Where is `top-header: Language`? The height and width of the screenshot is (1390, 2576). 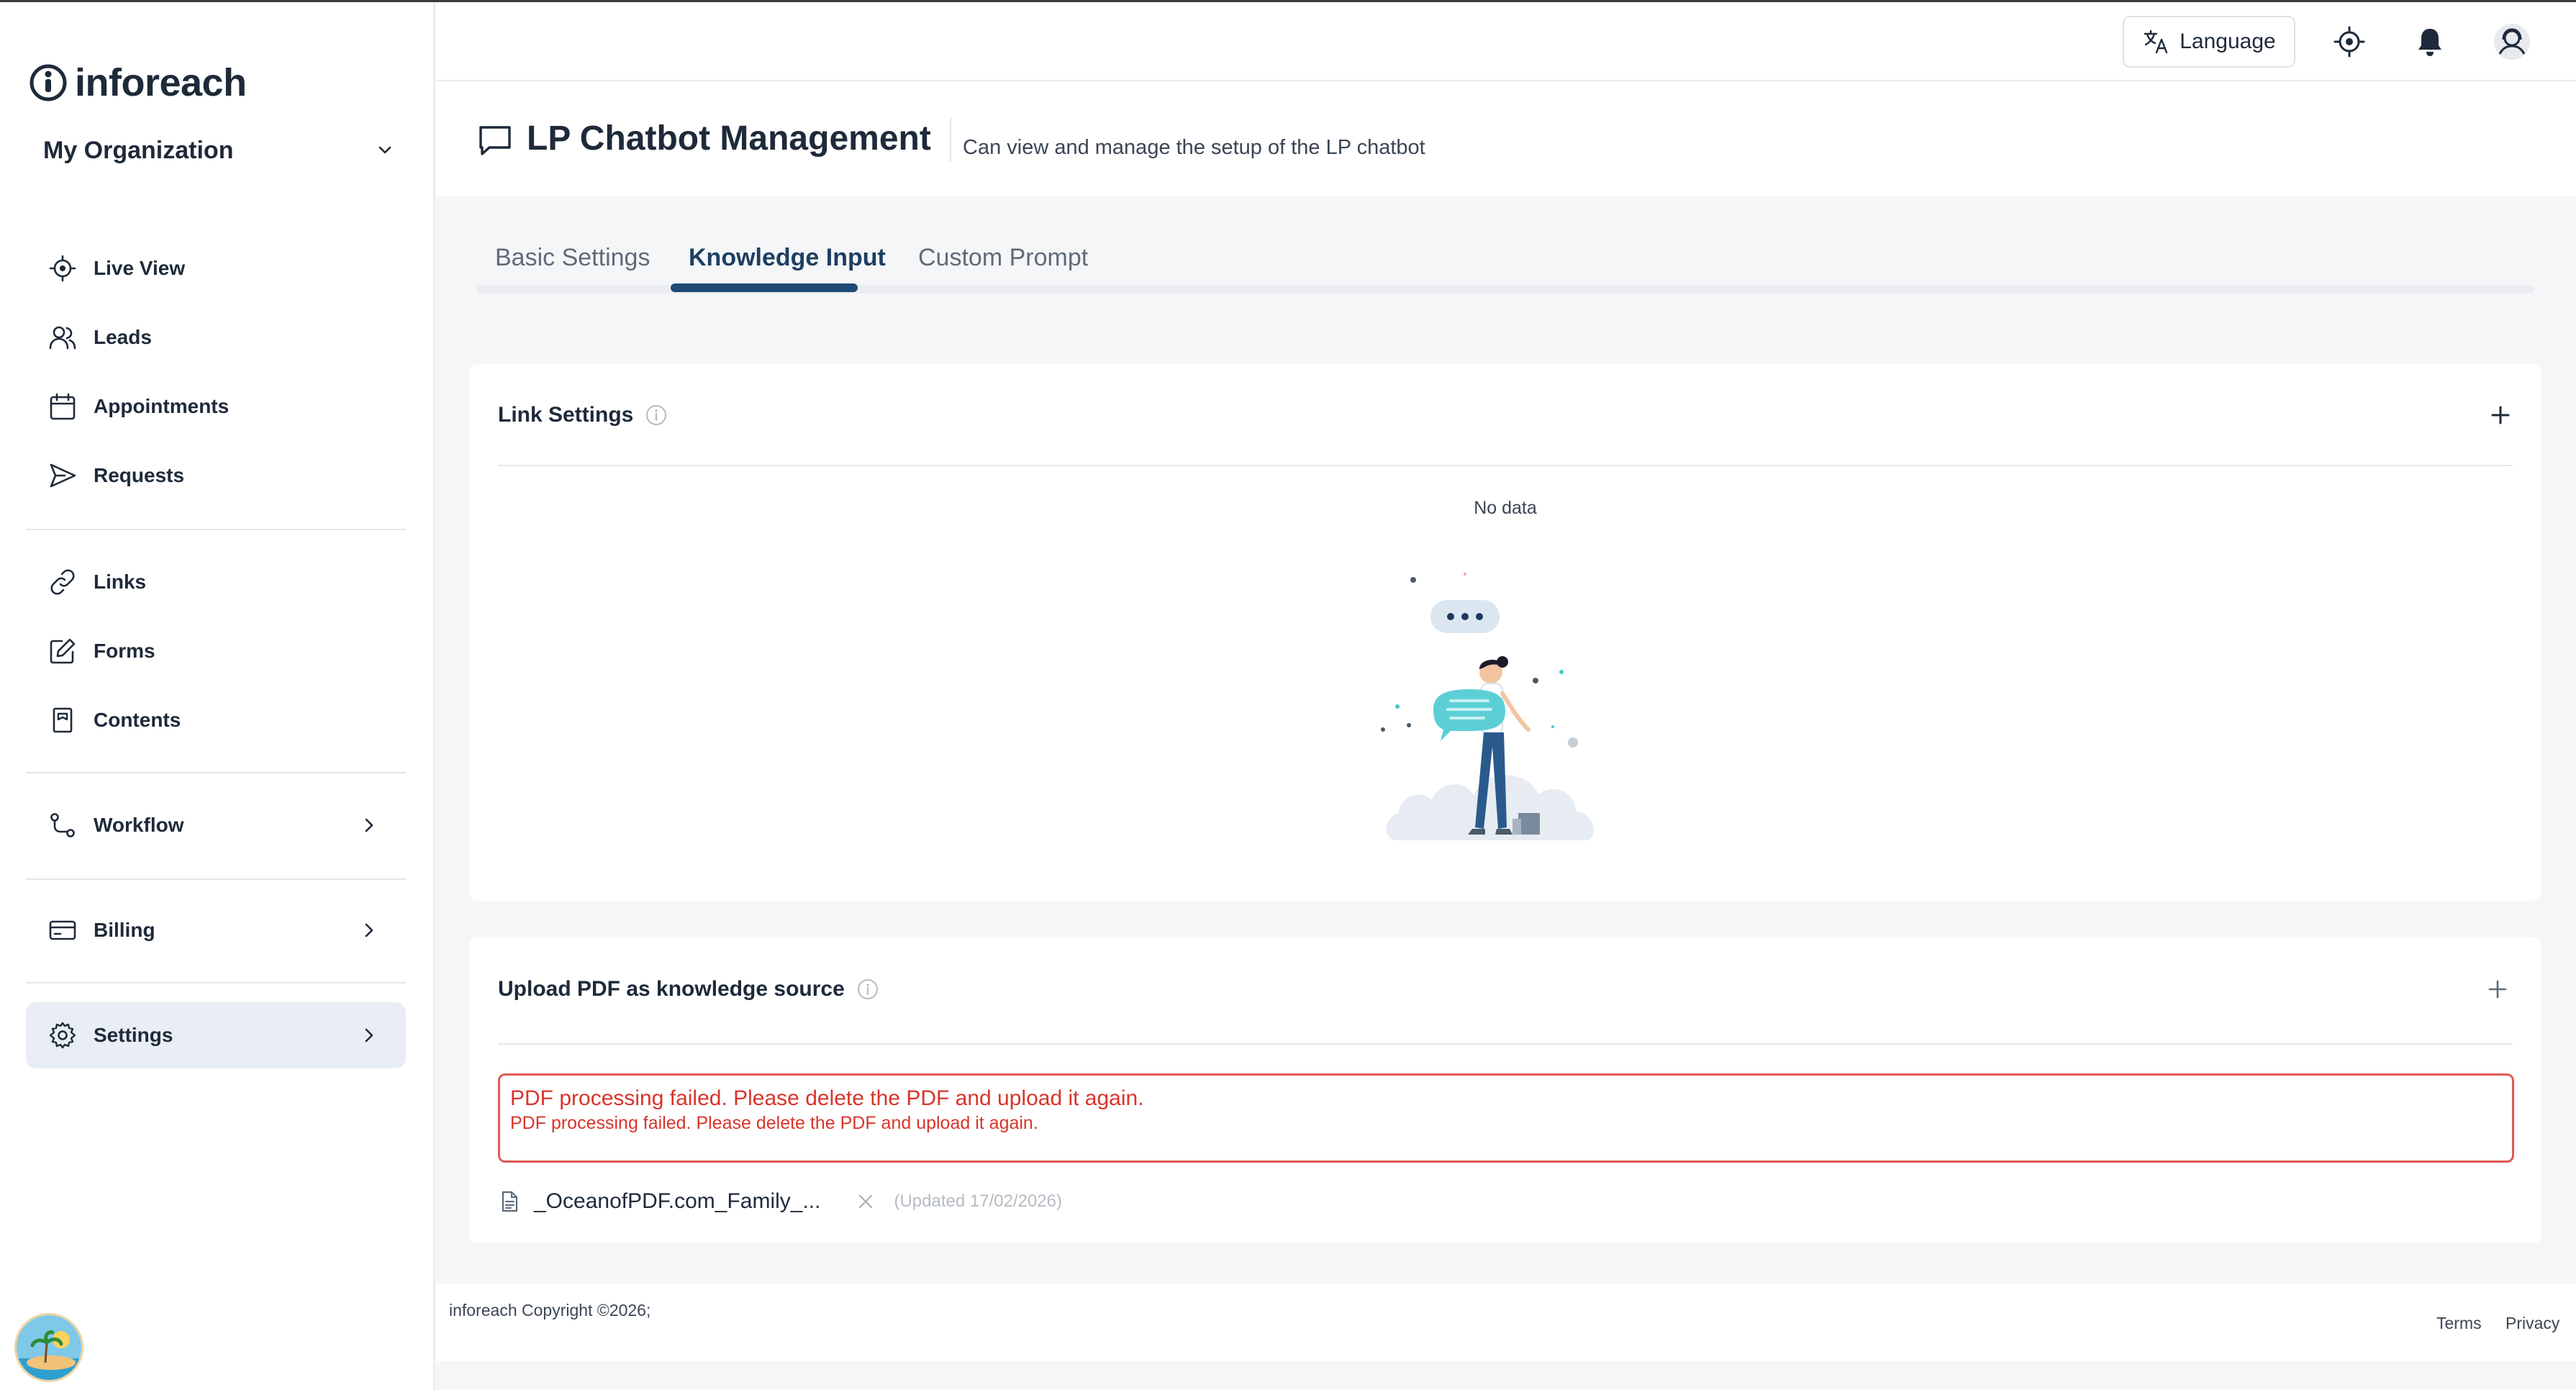
top-header: Language is located at coordinates (1506, 41).